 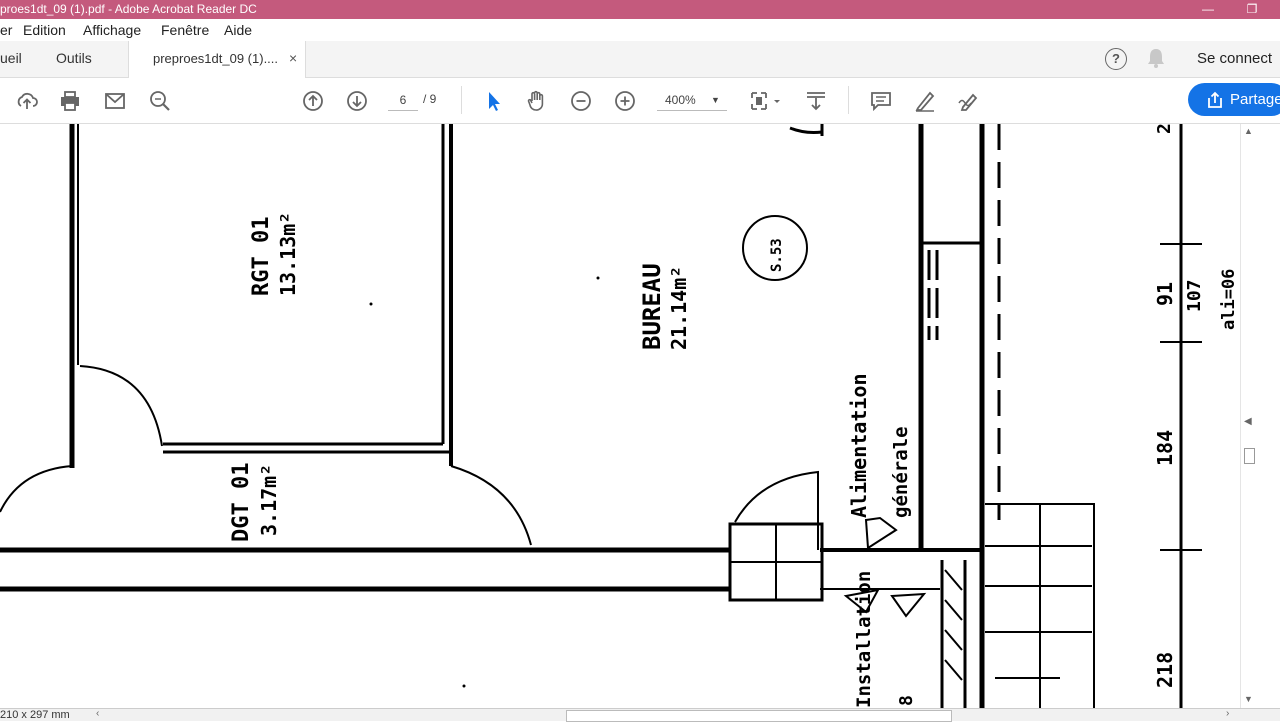 What do you see at coordinates (1248, 421) in the screenshot?
I see `panel-toggle-icon: ◀` at bounding box center [1248, 421].